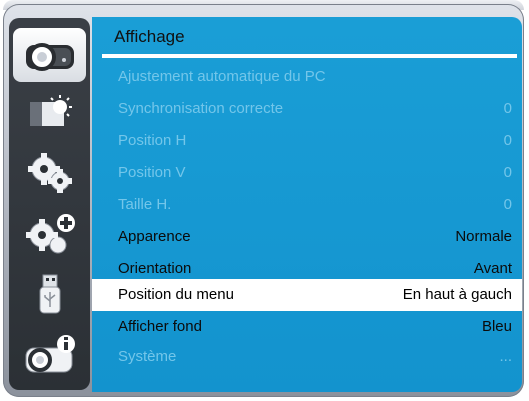 The image size is (529, 401). I want to click on menu-item-background: Afficher fond Bleu, so click(307, 327).